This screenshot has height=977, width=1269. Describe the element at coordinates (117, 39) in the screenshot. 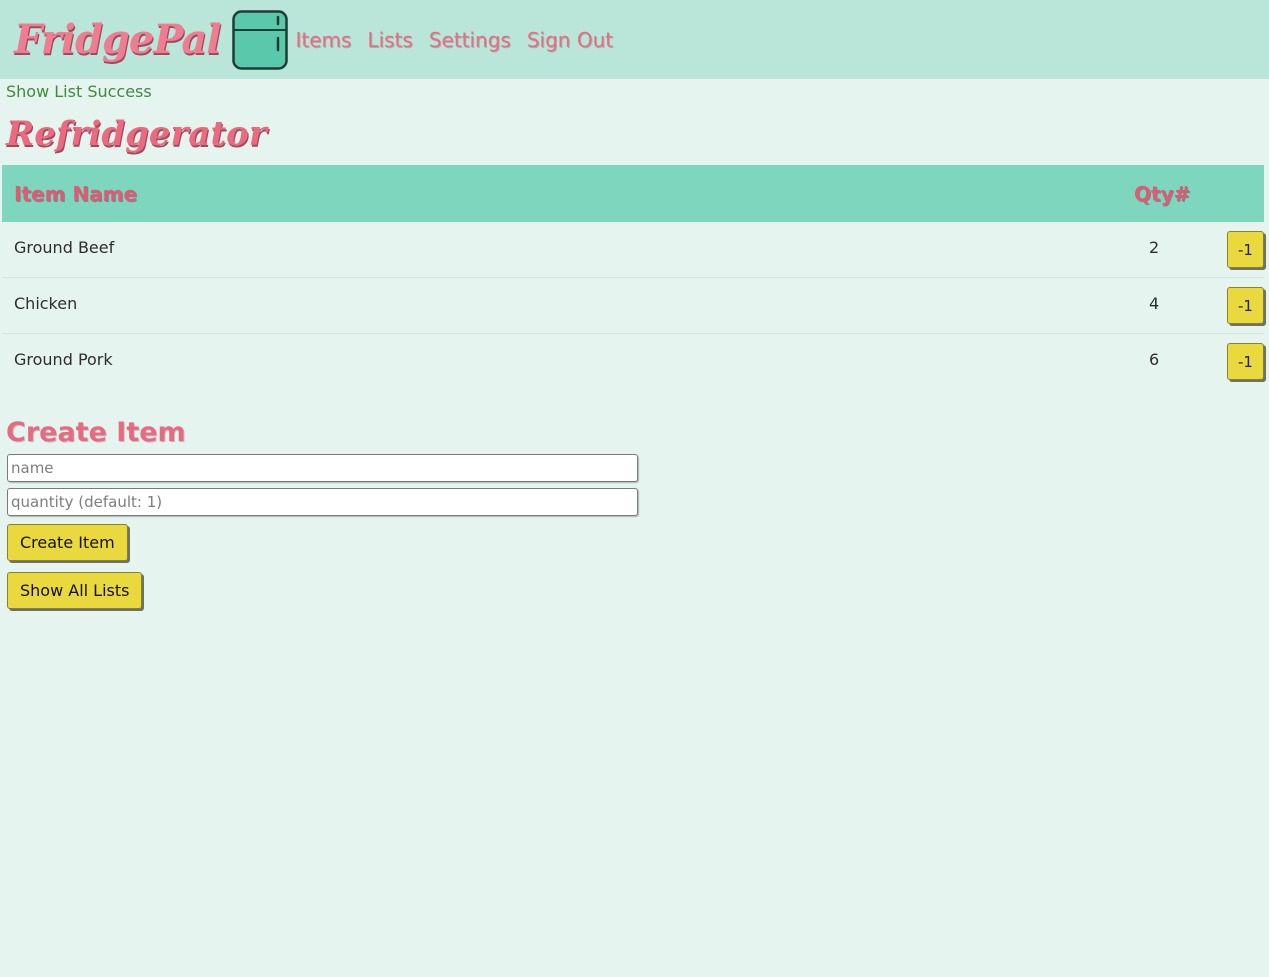

I see `brand-logo: FridgePal` at that location.